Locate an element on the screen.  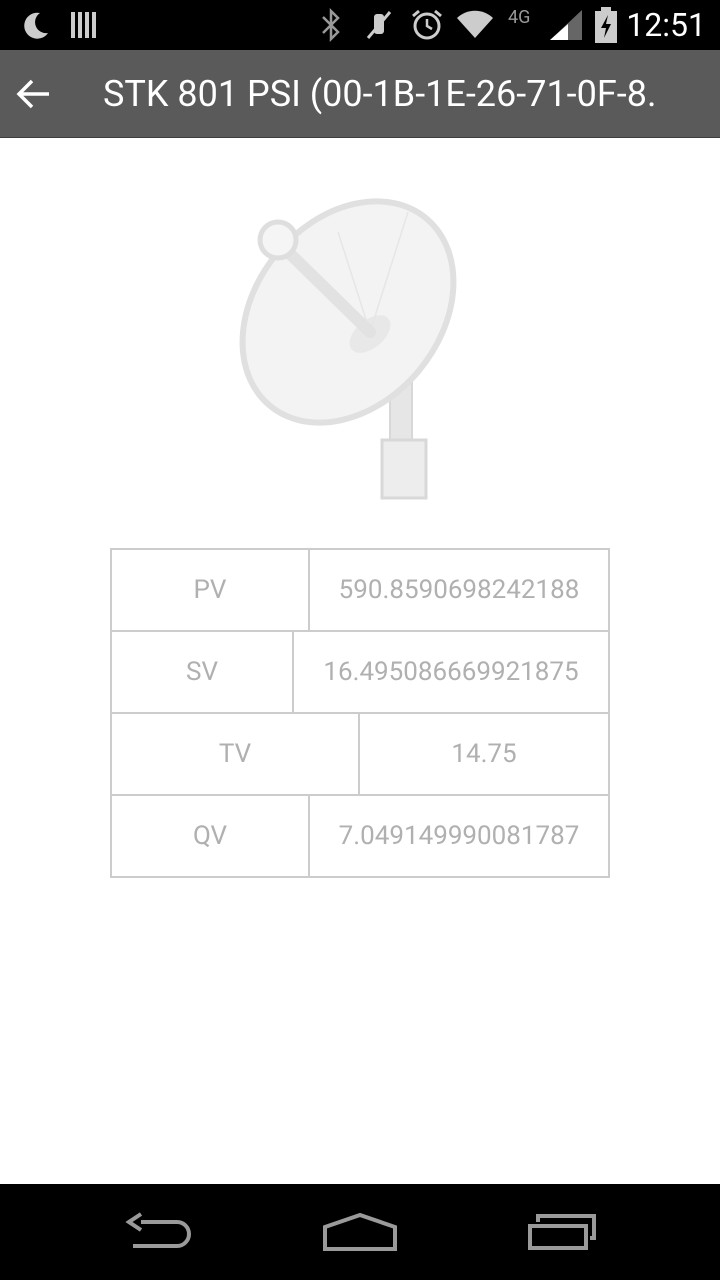
tv-label: TV is located at coordinates (236, 754).